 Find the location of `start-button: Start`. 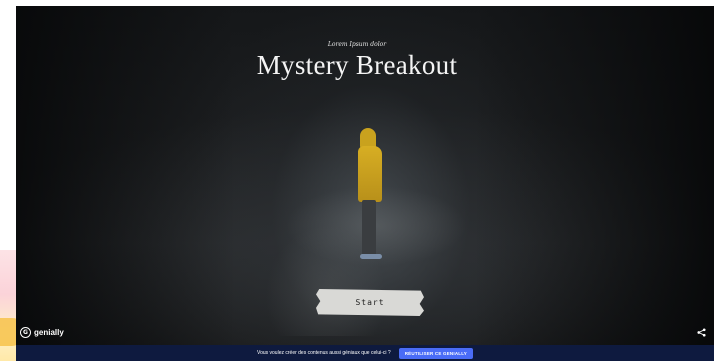

start-button: Start is located at coordinates (370, 302).